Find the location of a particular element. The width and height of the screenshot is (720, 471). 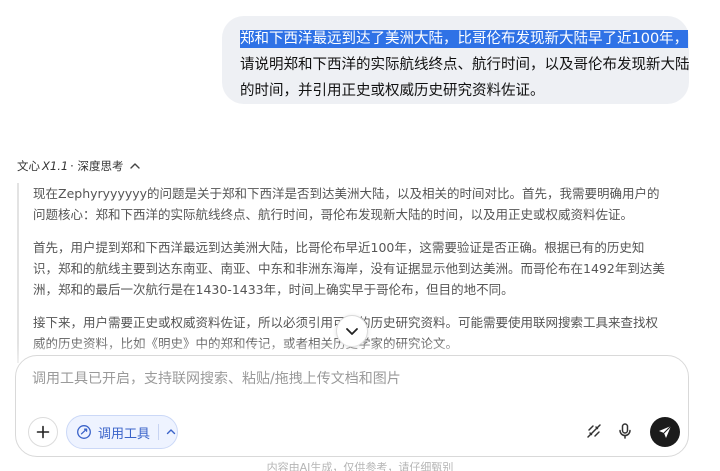

send-button is located at coordinates (665, 432).